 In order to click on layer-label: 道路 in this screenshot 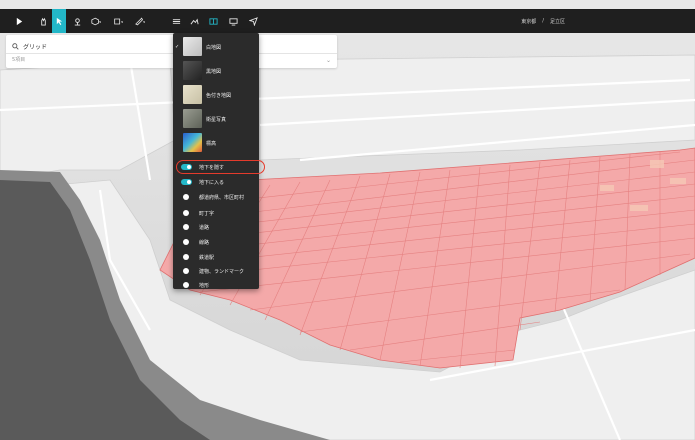, I will do `click(204, 228)`.